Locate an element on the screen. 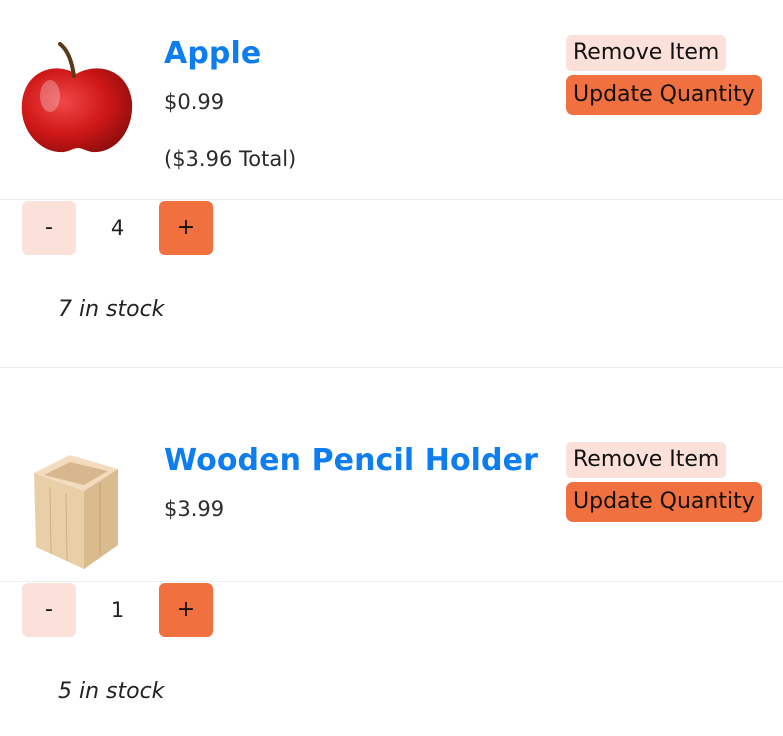  product-name-link: Wooden Pencil Holder is located at coordinates (351, 460).